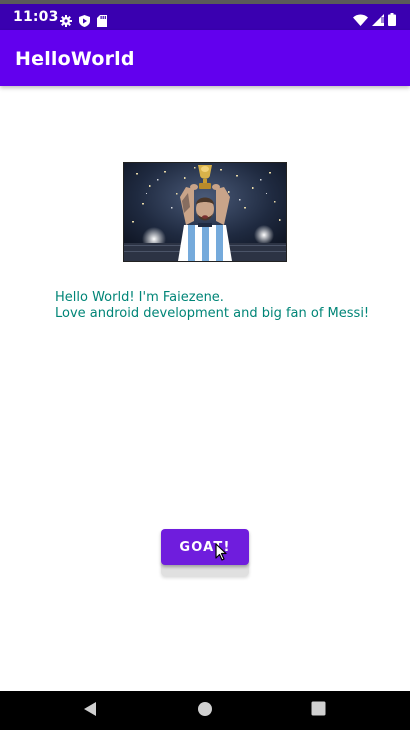 The width and height of the screenshot is (410, 730). I want to click on sd-card-icon, so click(102, 21).